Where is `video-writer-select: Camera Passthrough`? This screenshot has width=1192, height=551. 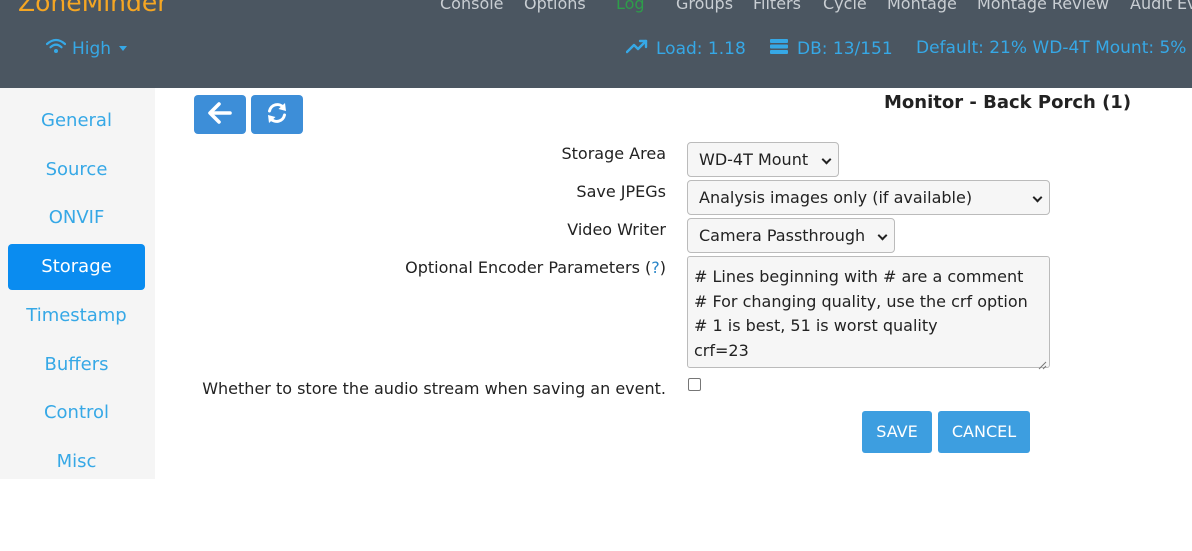
video-writer-select: Camera Passthrough is located at coordinates (791, 235).